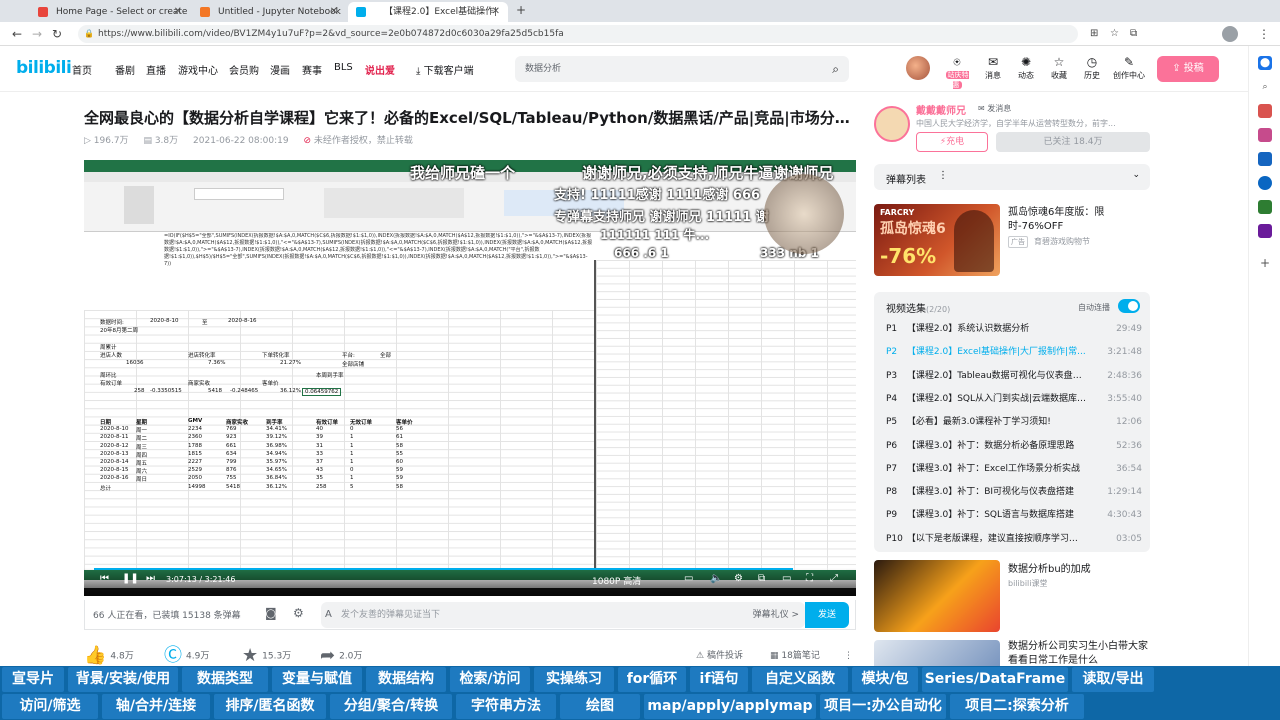 This screenshot has width=1280, height=720. Describe the element at coordinates (1014, 329) in the screenshot. I see `episode-item: P1 【课程2.0】系统认识数据分析 29:49` at that location.